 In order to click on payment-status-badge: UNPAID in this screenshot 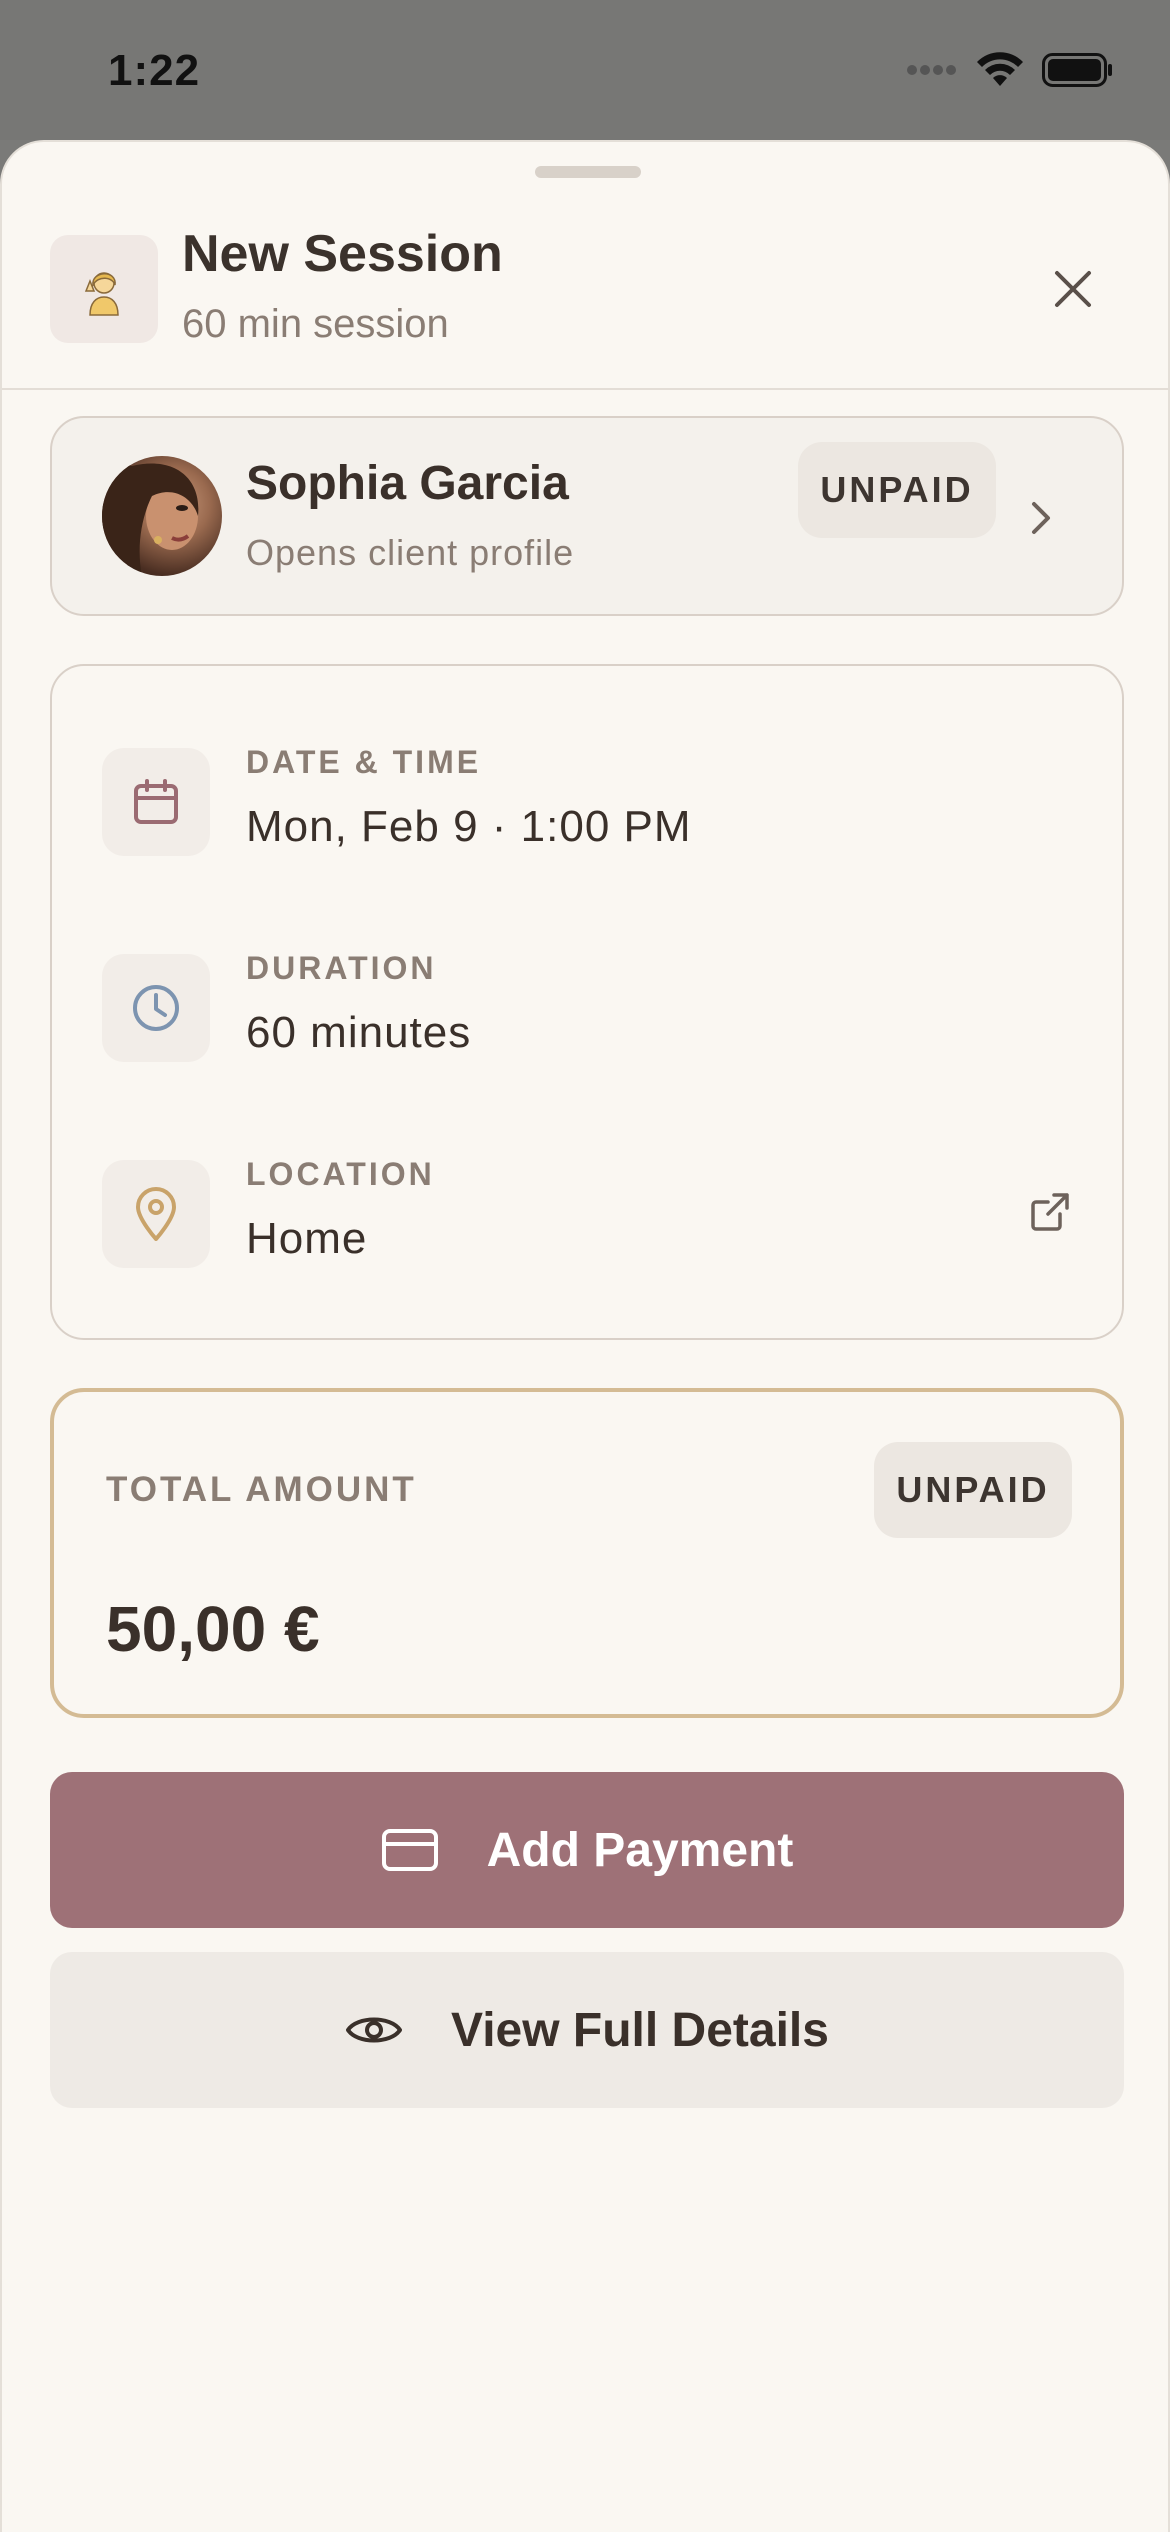, I will do `click(973, 1490)`.